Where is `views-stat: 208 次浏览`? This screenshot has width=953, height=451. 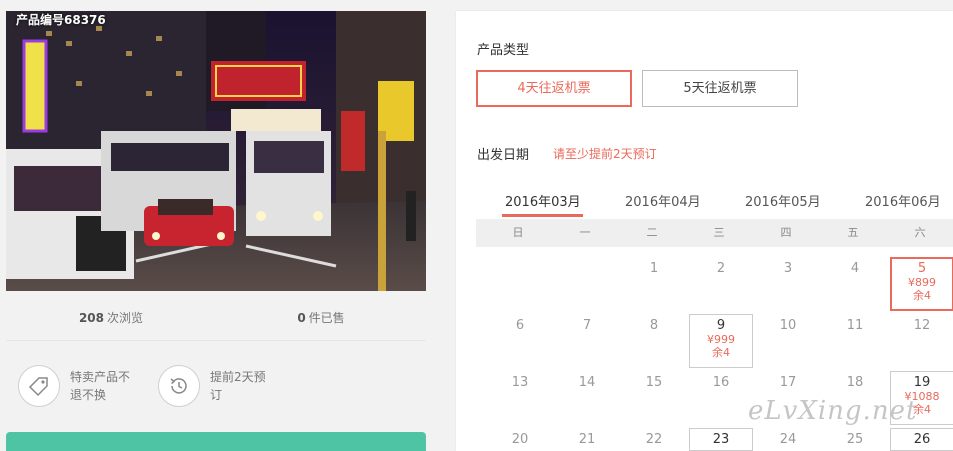
views-stat: 208 次浏览 is located at coordinates (111, 321).